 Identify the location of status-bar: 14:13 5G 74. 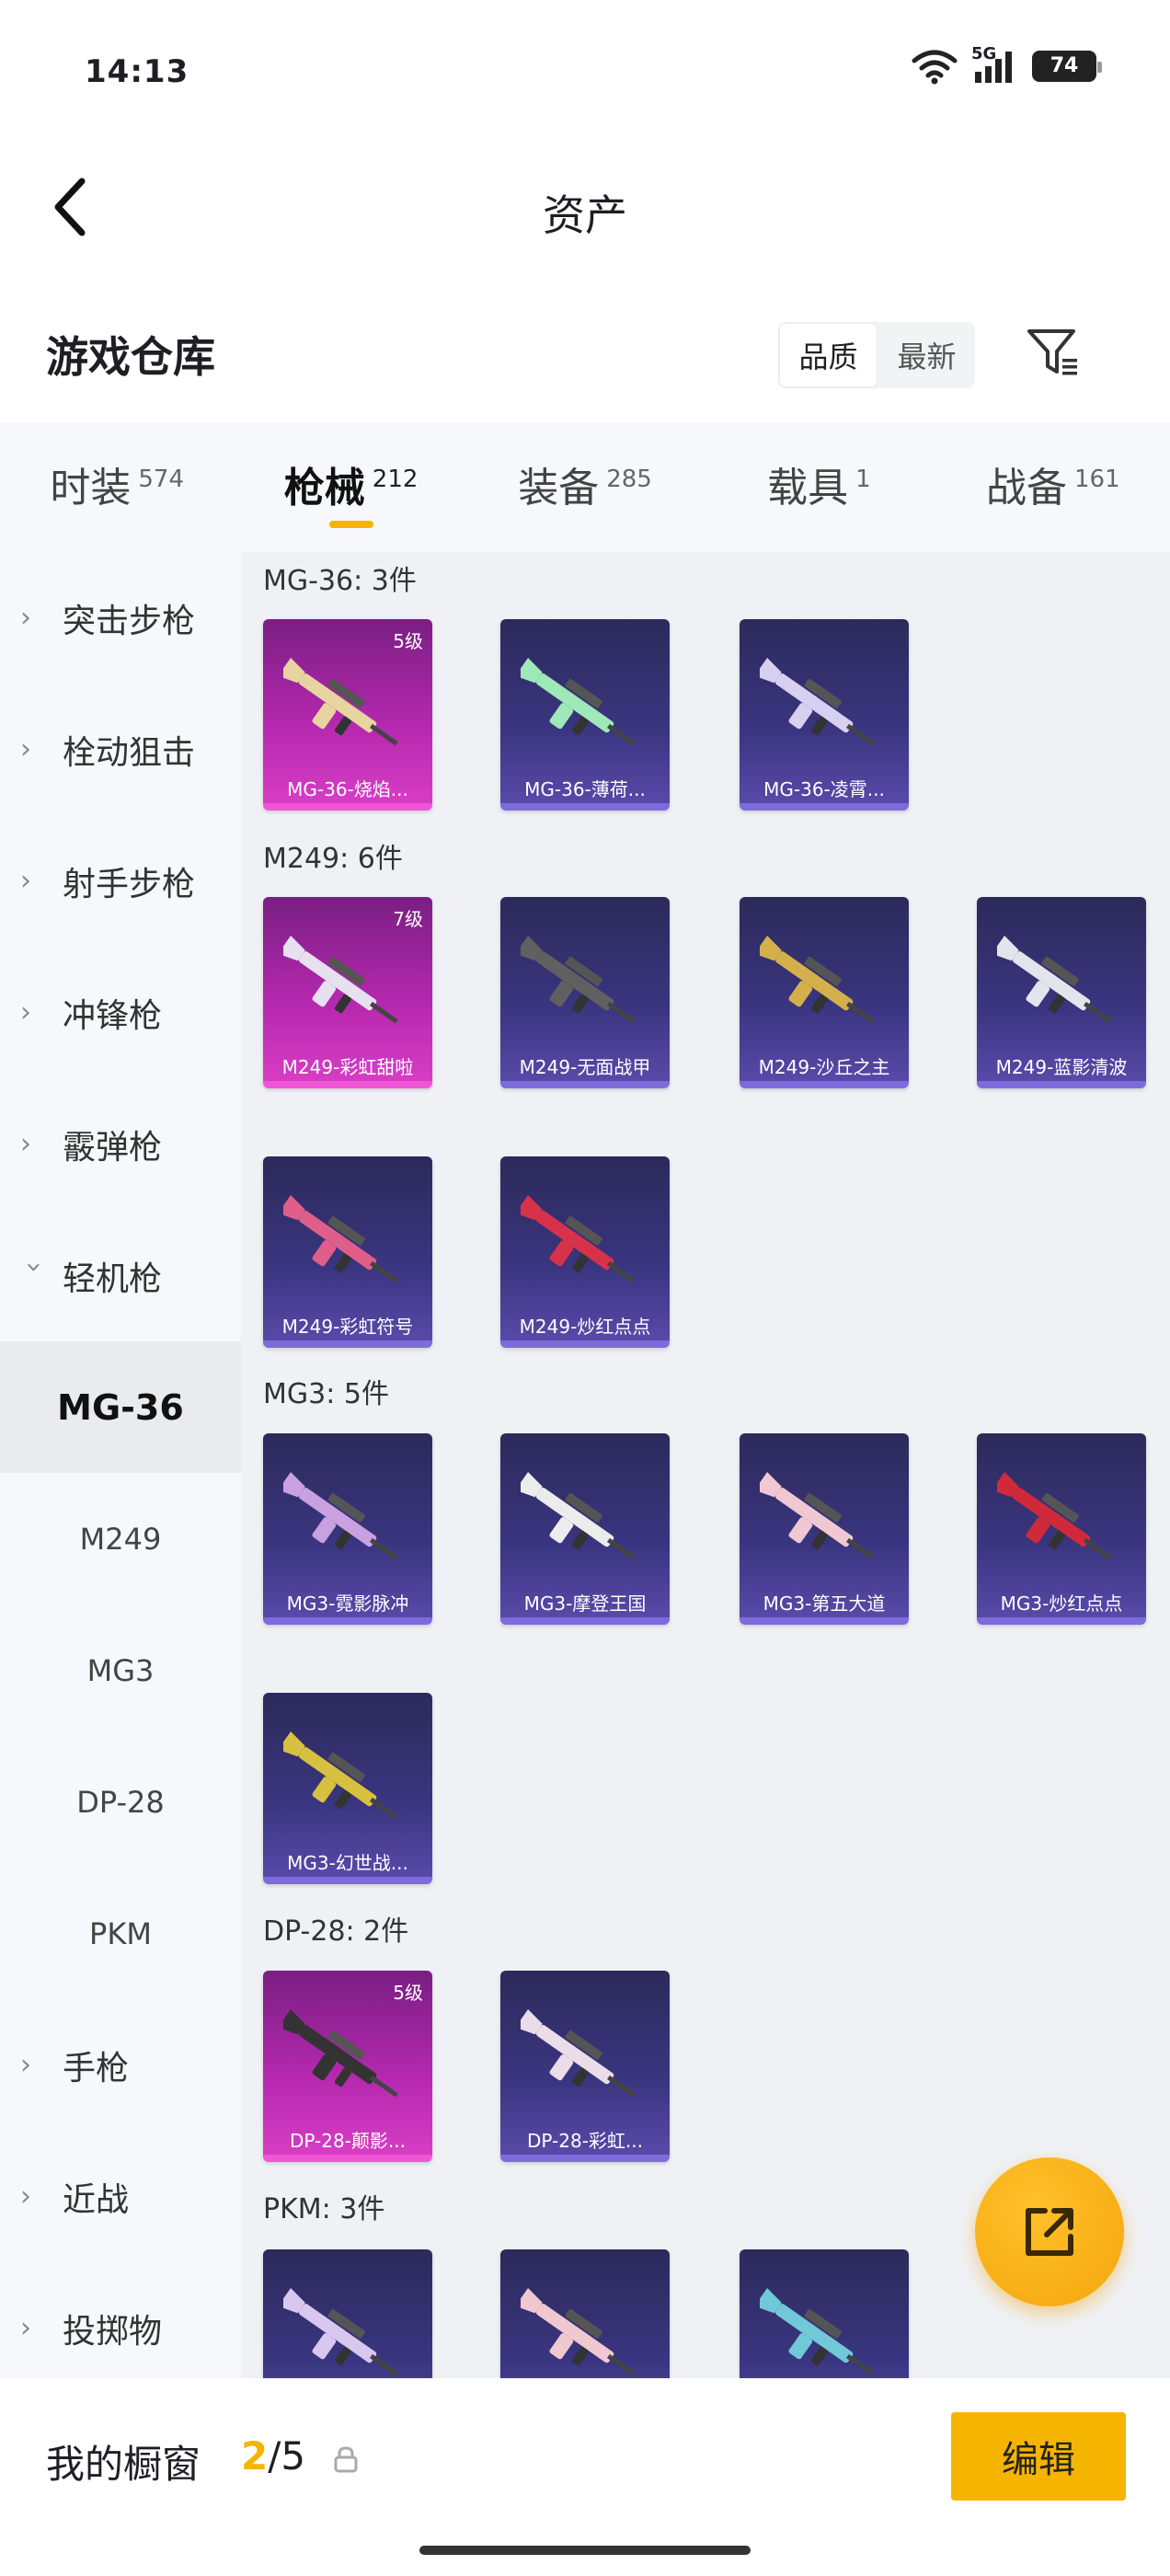
(585, 69).